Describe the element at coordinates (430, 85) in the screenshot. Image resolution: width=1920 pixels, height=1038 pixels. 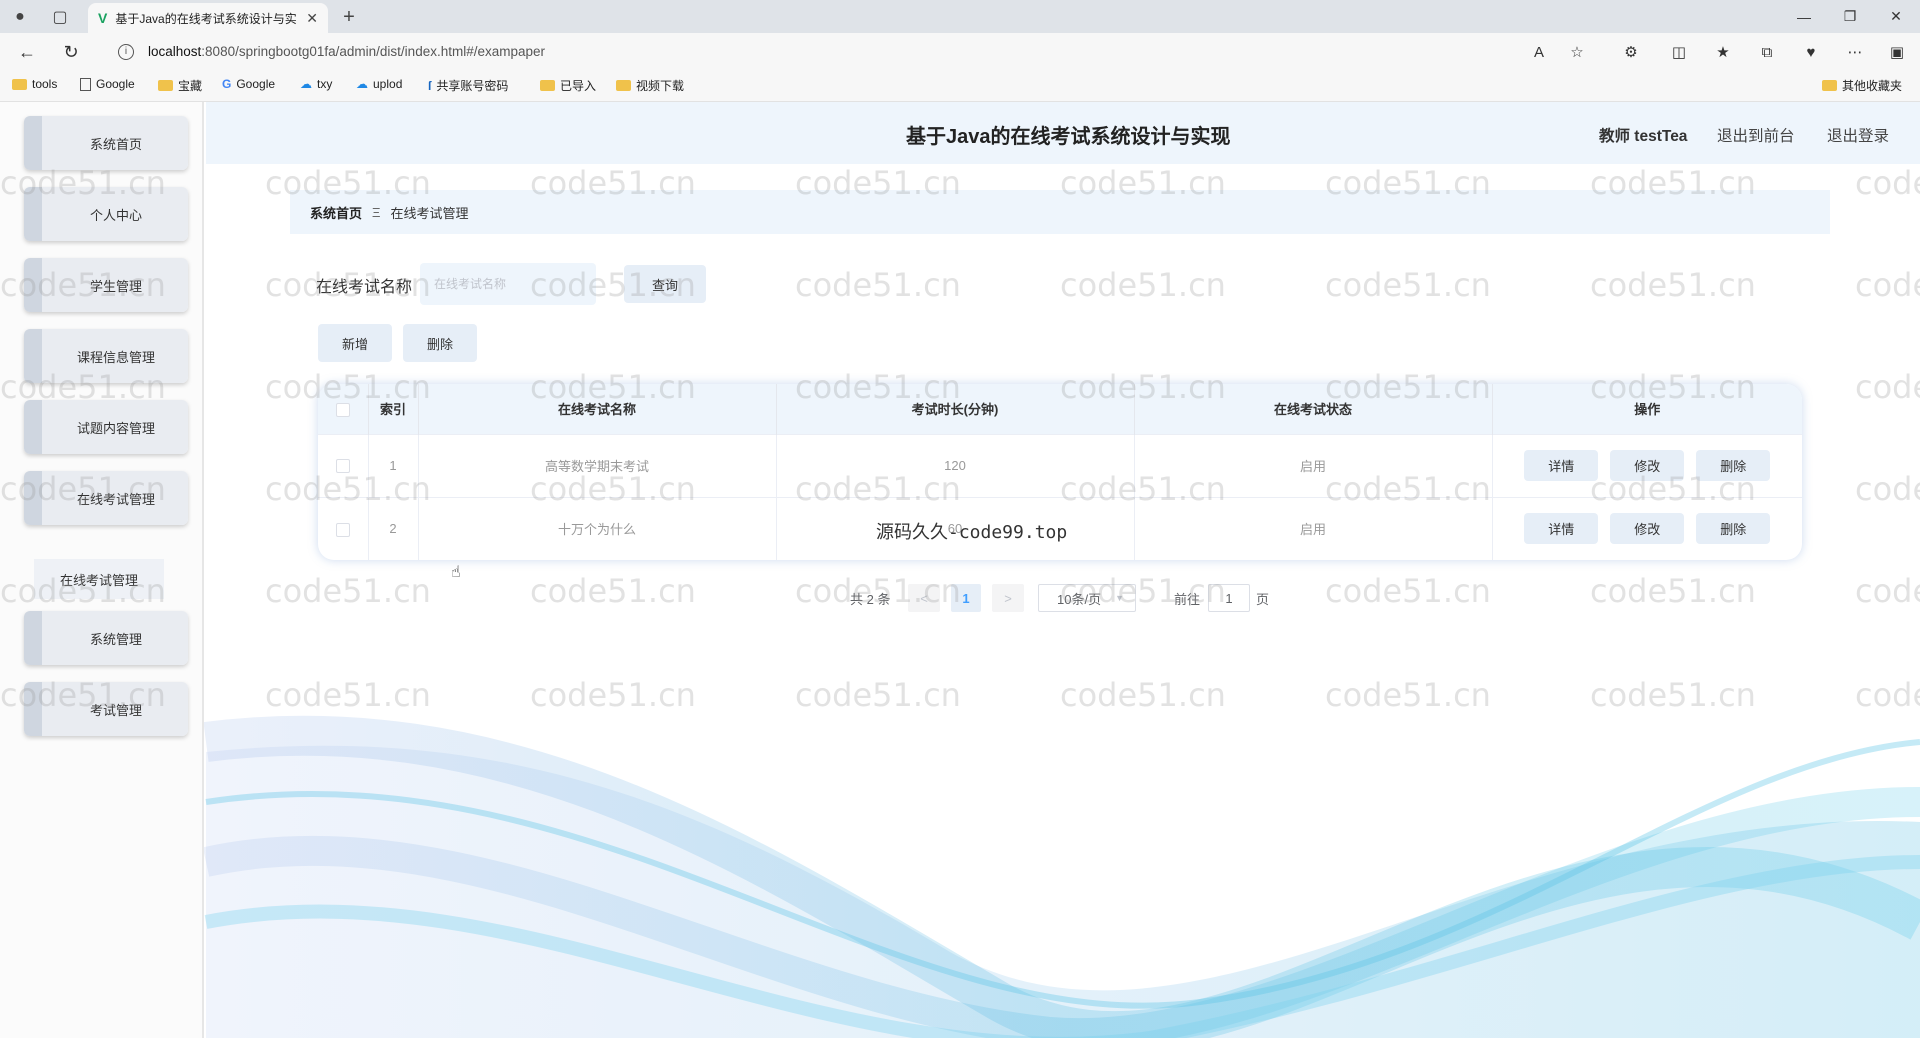
I see `share-icon: ſ` at that location.